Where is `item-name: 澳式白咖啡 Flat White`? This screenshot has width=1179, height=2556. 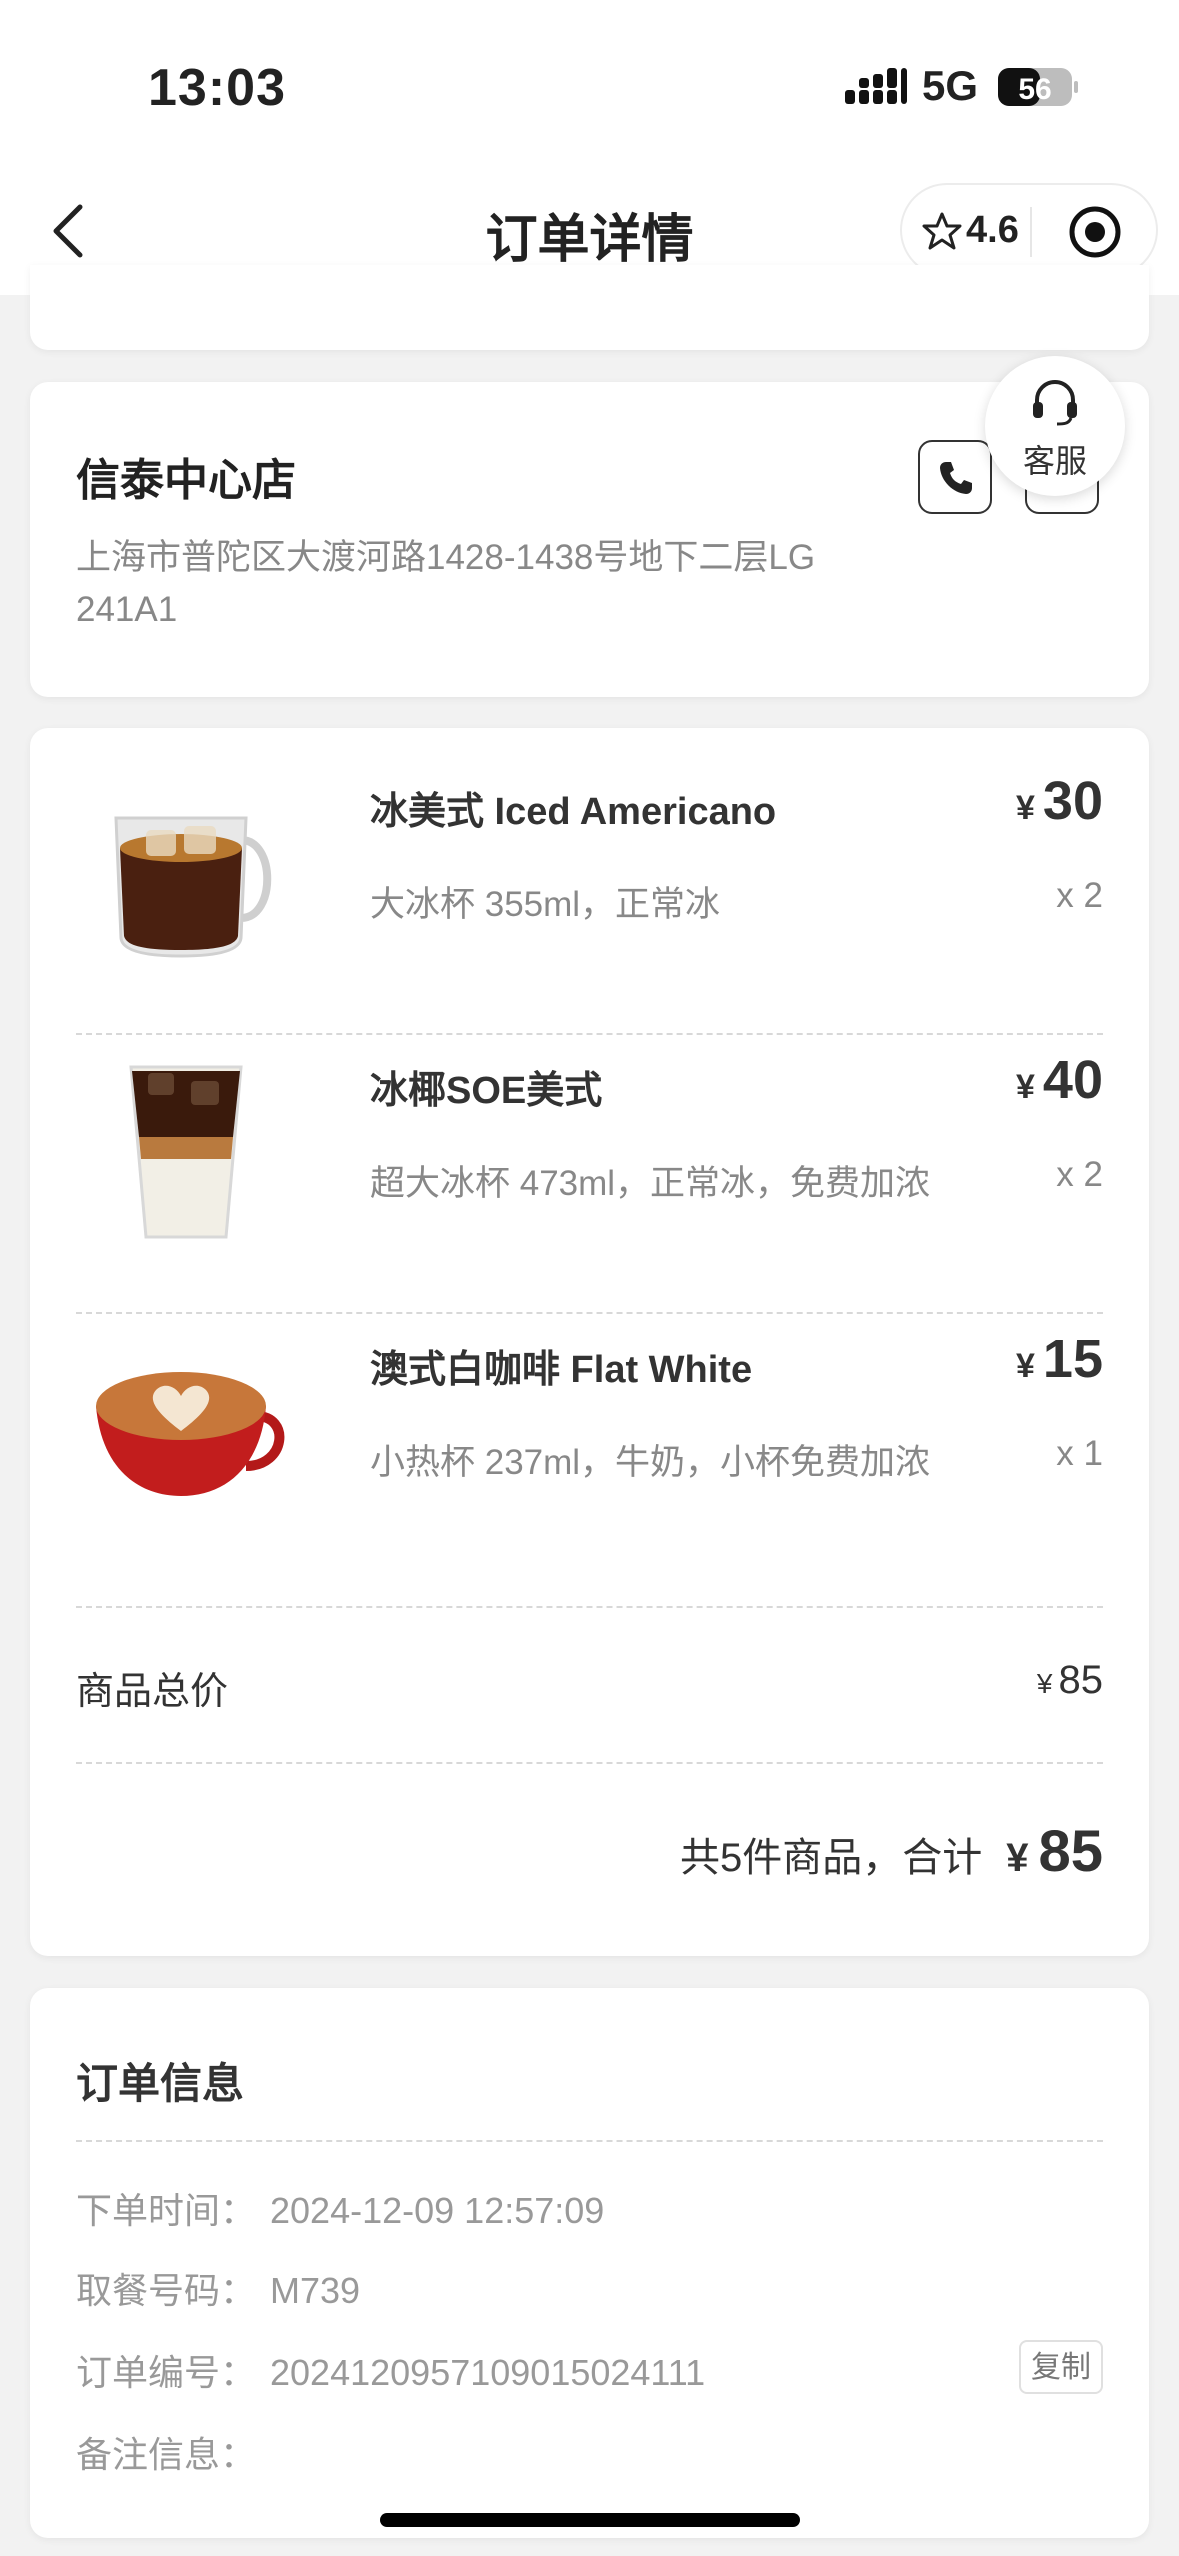
item-name: 澳式白咖啡 Flat White is located at coordinates (561, 1370).